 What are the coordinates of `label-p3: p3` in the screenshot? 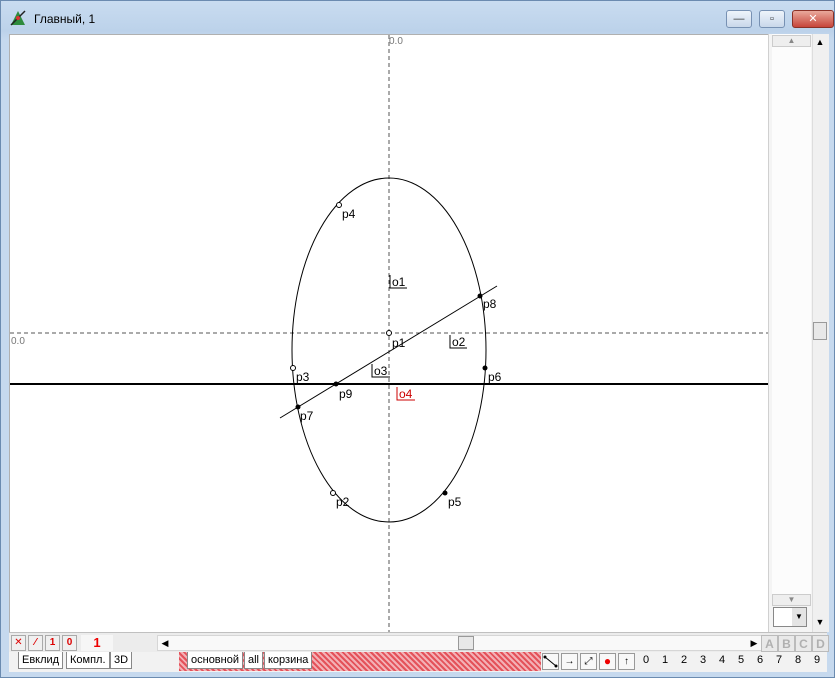 It's located at (303, 377).